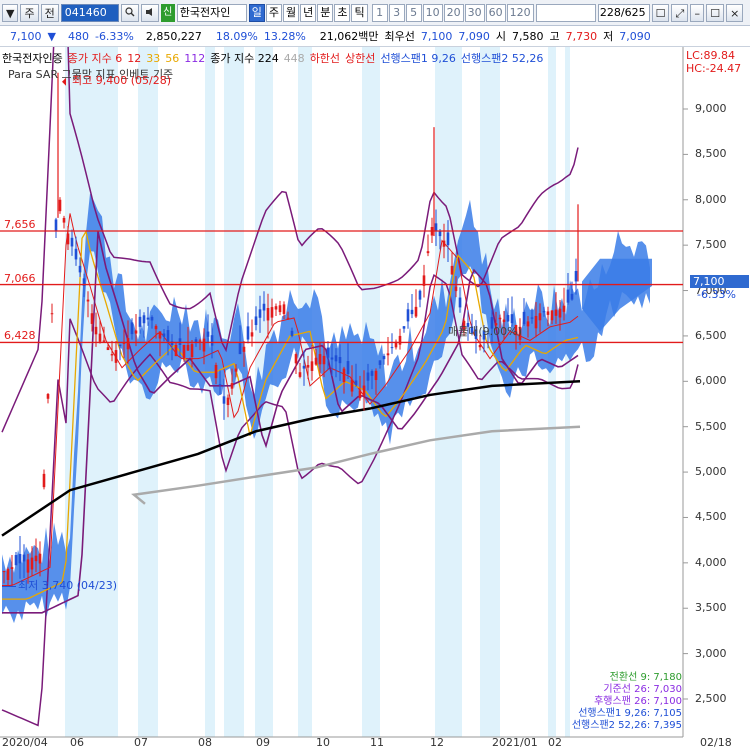 Image resolution: width=750 pixels, height=750 pixels. Describe the element at coordinates (291, 12) in the screenshot. I see `period-tab-2: 월` at that location.